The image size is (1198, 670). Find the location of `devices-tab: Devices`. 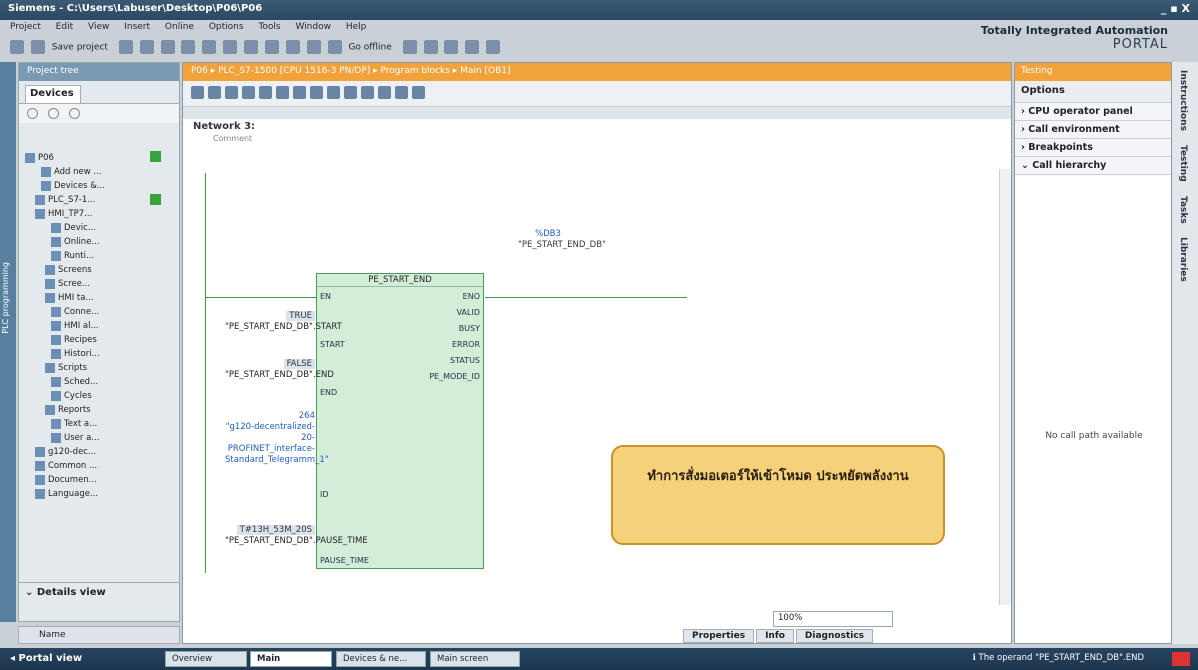

devices-tab: Devices is located at coordinates (53, 94).